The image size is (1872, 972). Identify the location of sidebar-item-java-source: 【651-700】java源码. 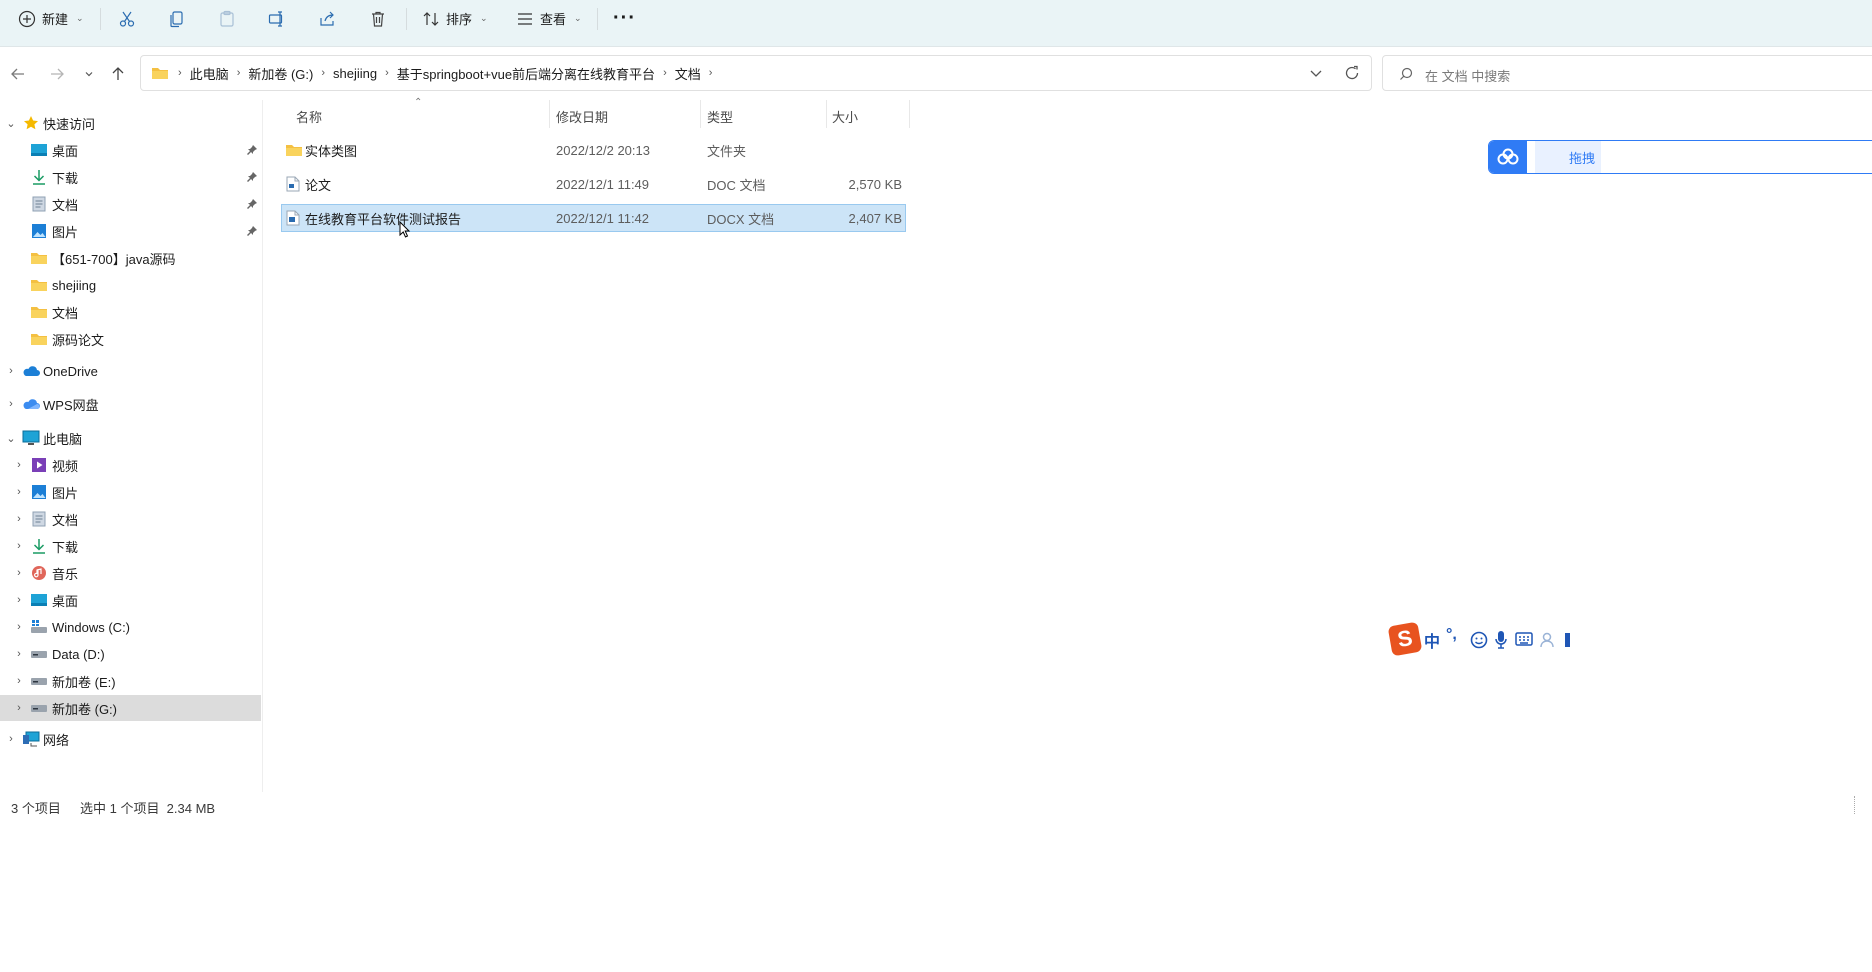
(130, 258).